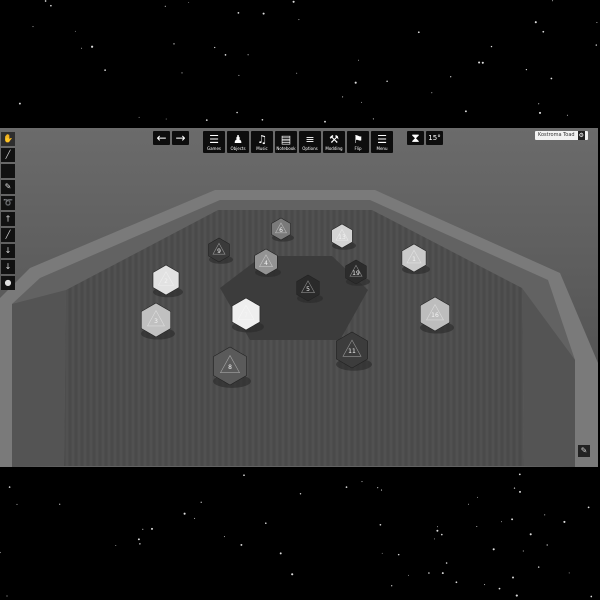  What do you see at coordinates (262, 142) in the screenshot?
I see `music-button: ♫ Music` at bounding box center [262, 142].